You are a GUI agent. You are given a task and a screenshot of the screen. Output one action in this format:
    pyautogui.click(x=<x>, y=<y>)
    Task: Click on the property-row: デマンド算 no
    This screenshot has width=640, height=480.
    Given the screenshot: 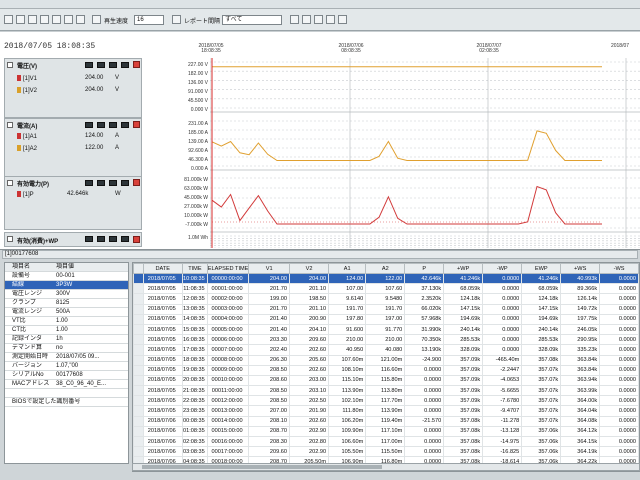 What is the action you would take?
    pyautogui.click(x=66, y=348)
    